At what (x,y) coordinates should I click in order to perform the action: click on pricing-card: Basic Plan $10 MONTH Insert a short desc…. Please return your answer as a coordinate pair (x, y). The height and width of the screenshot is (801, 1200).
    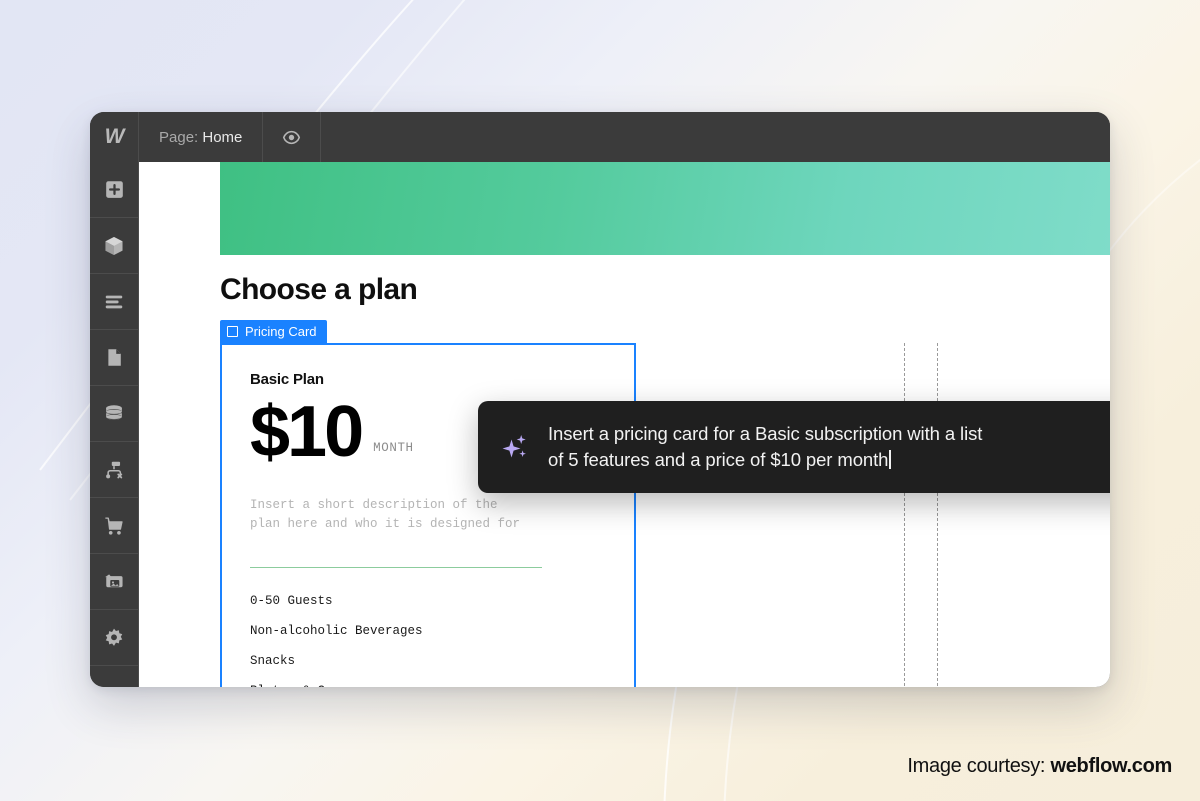
    Looking at the image, I should click on (428, 515).